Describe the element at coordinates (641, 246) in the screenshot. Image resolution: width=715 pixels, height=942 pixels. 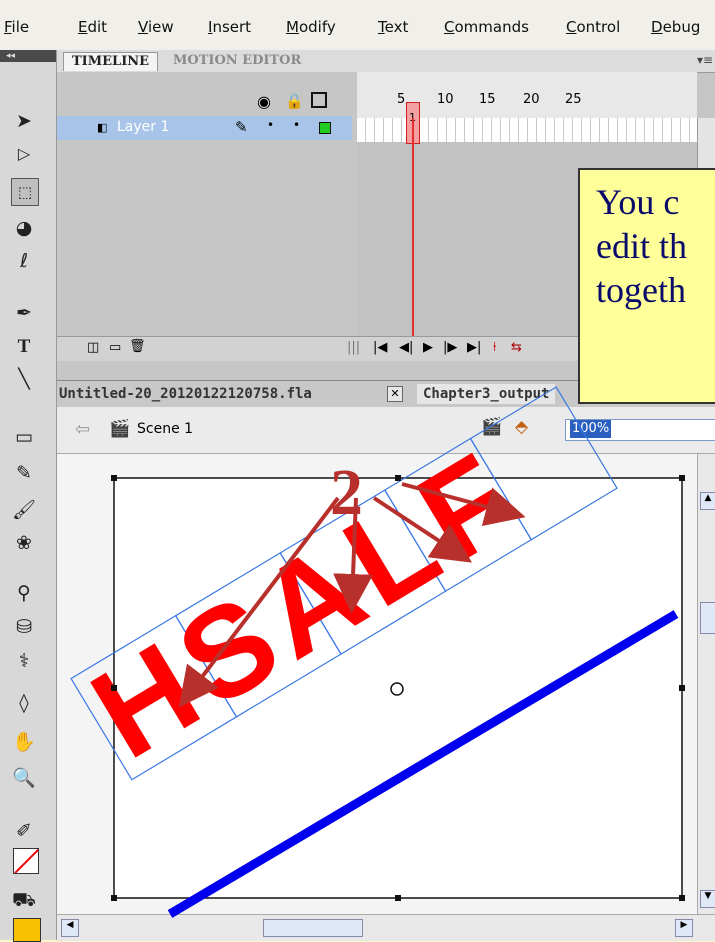
I see `callout-line: edit th` at that location.